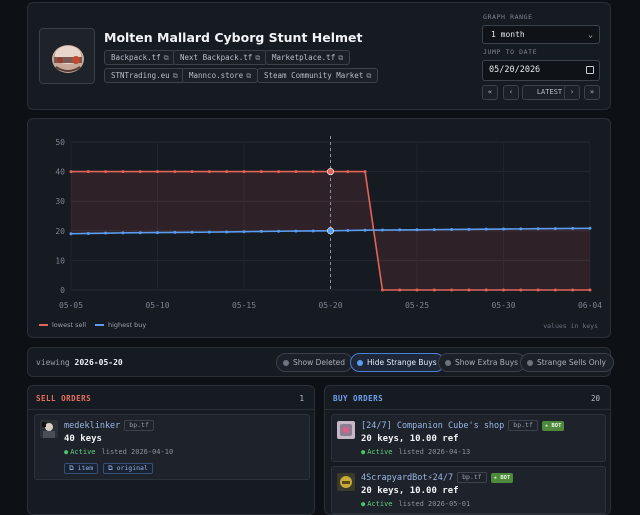 The width and height of the screenshot is (640, 515). I want to click on item-link-button: ⧉ item, so click(81, 468).